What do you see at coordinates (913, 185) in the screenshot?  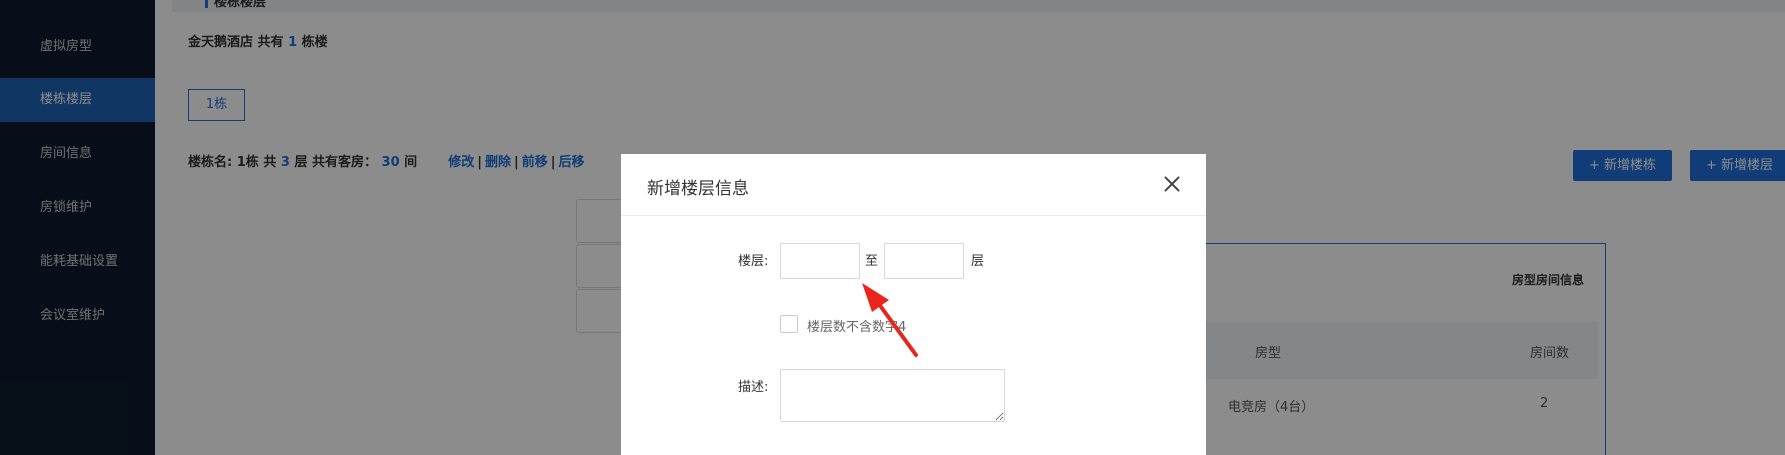 I see `dialog-header: 新增楼层信息` at bounding box center [913, 185].